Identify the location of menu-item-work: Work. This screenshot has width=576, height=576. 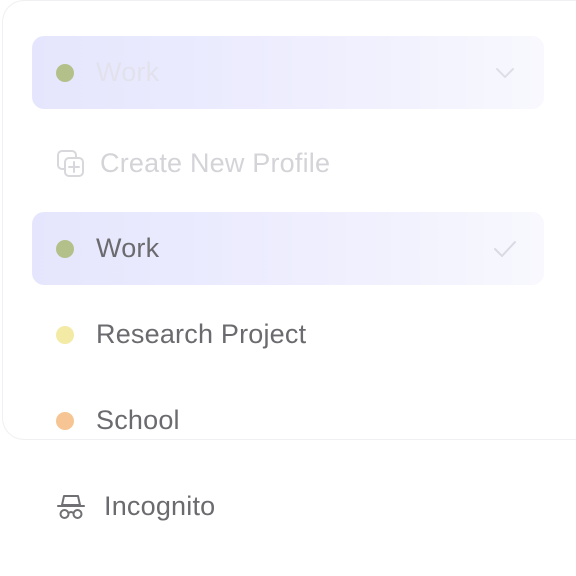
(288, 248).